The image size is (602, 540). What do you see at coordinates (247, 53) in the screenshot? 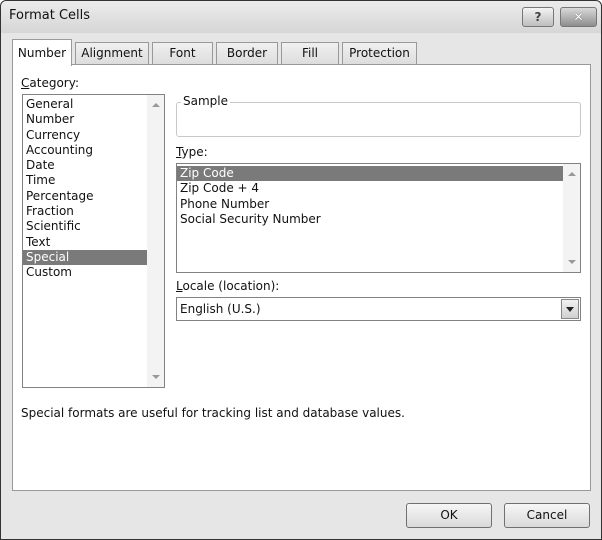
I see `tab-border: Border` at bounding box center [247, 53].